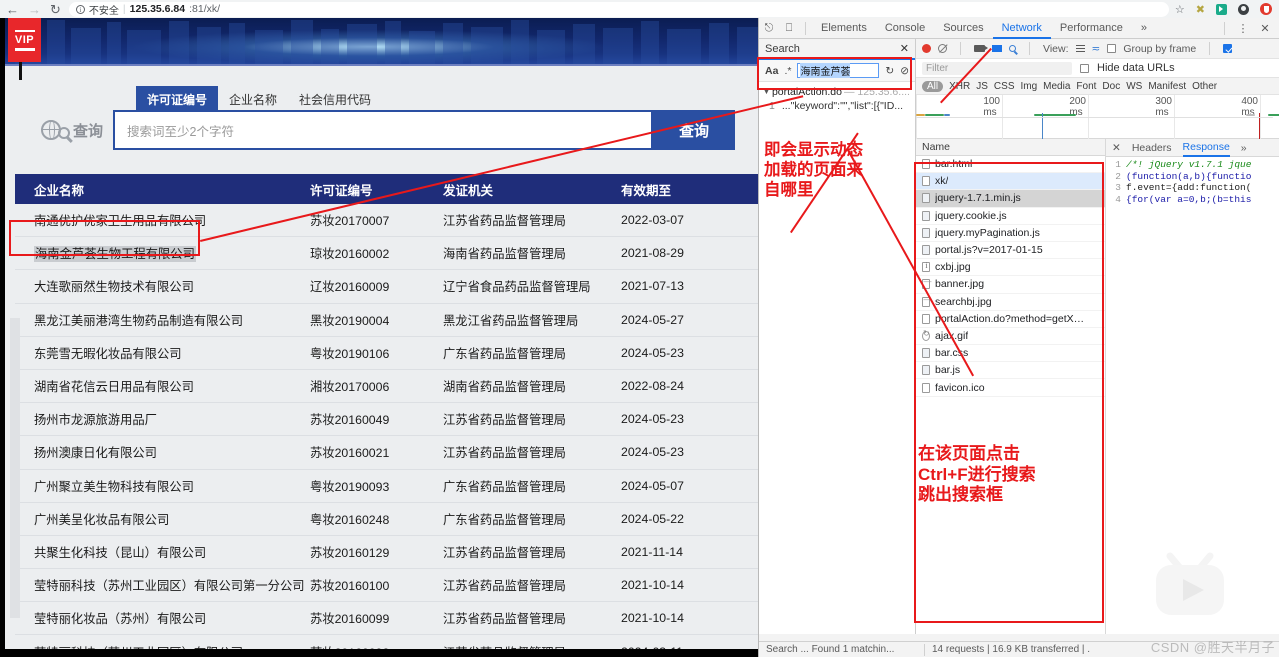  Describe the element at coordinates (838, 70) in the screenshot. I see `search-query-input: 海南金芦荟` at that location.